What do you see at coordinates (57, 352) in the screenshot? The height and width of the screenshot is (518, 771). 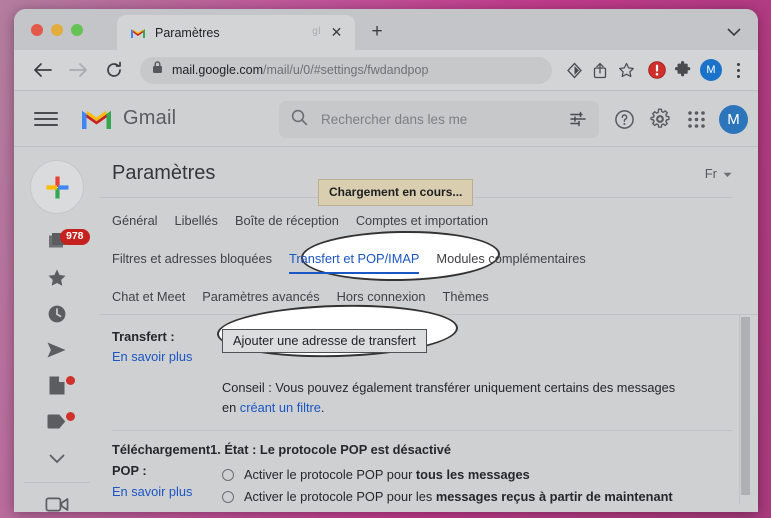 I see `sidebar-item-sent` at bounding box center [57, 352].